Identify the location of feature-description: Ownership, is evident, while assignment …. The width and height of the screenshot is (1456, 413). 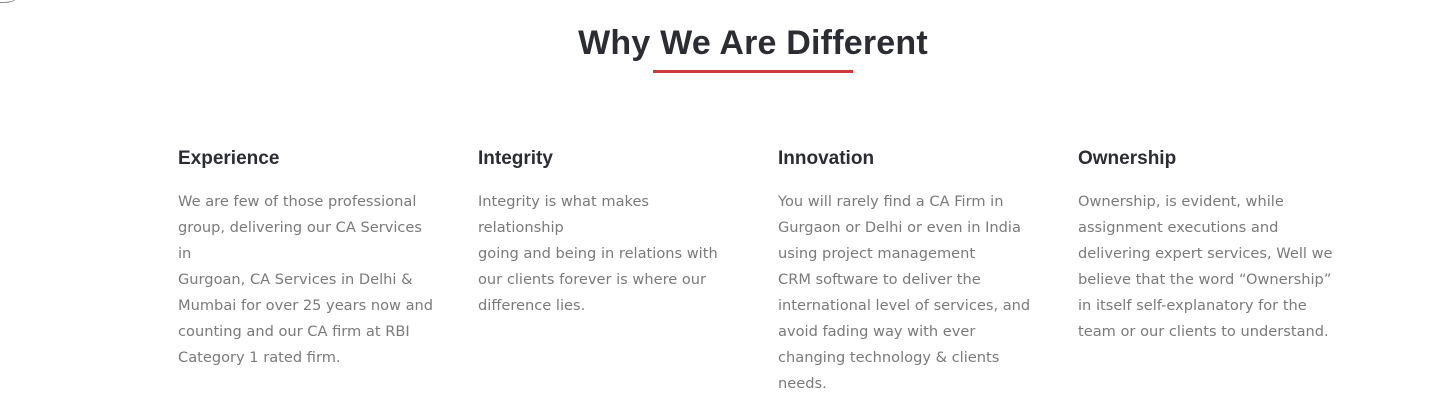
(1205, 266).